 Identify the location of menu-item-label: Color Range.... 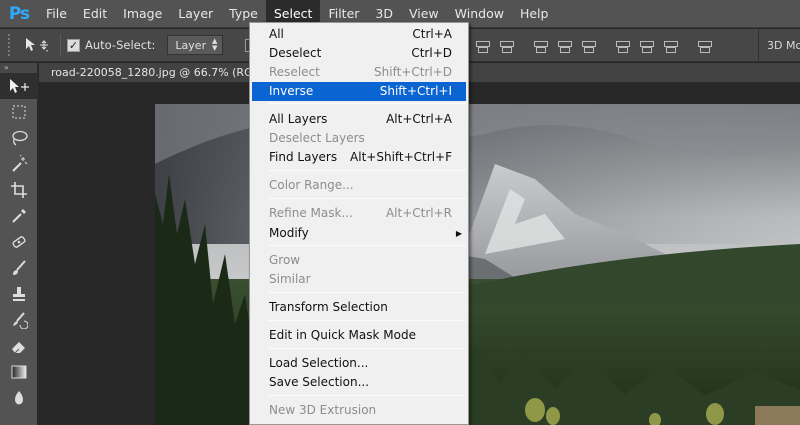
(311, 185).